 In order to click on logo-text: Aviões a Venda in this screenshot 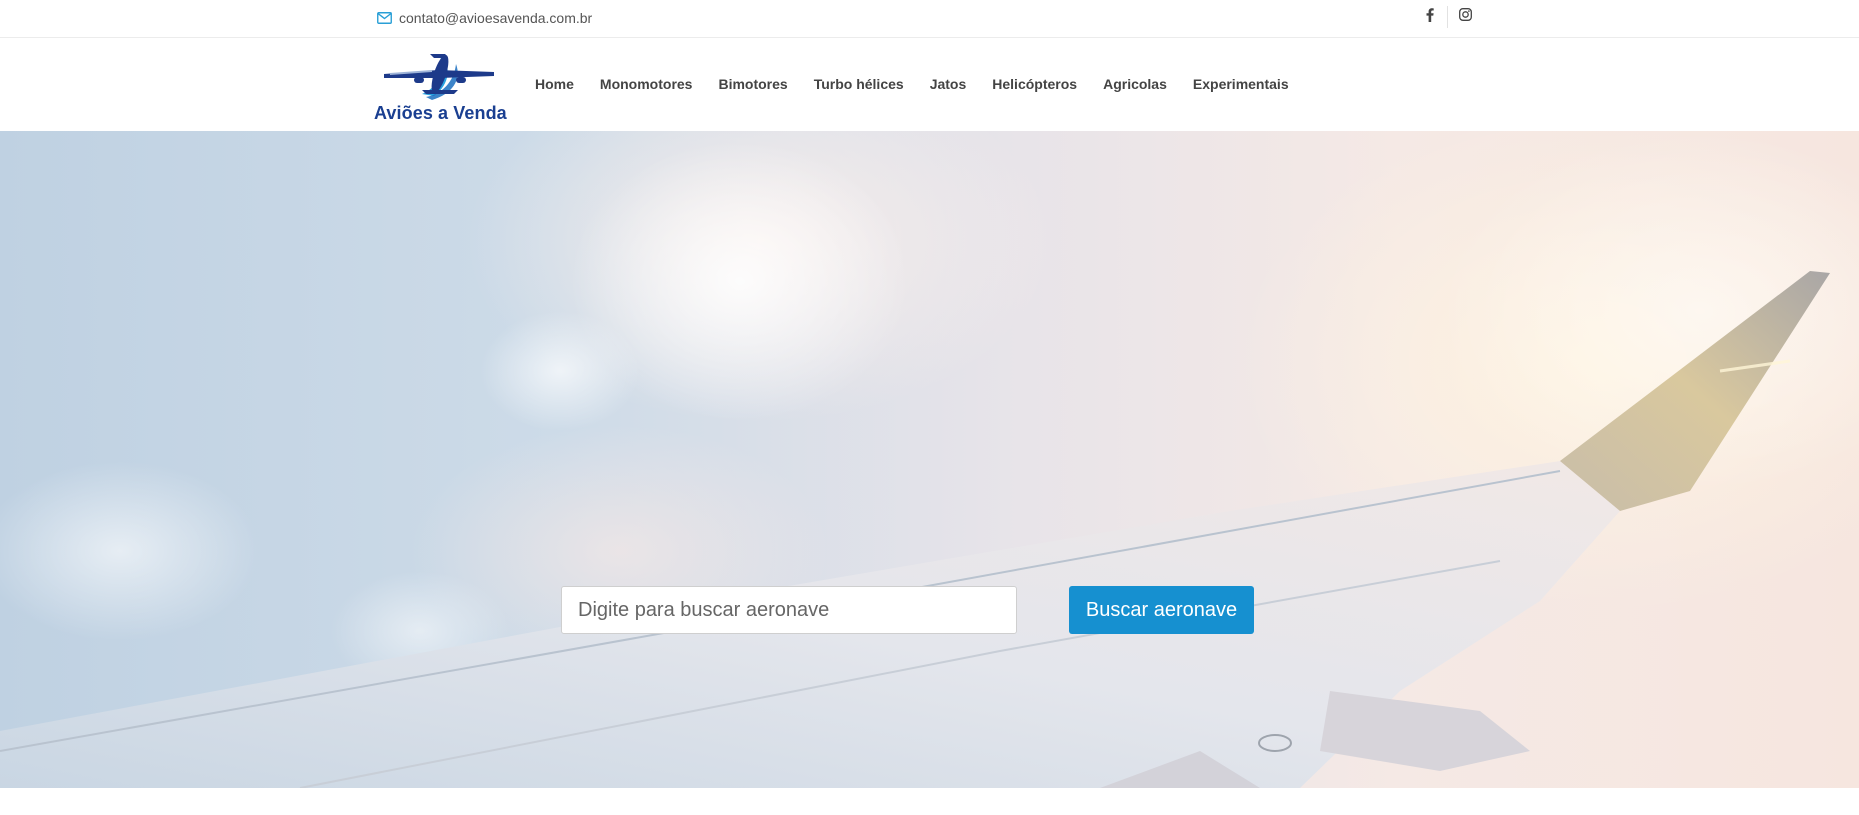, I will do `click(440, 113)`.